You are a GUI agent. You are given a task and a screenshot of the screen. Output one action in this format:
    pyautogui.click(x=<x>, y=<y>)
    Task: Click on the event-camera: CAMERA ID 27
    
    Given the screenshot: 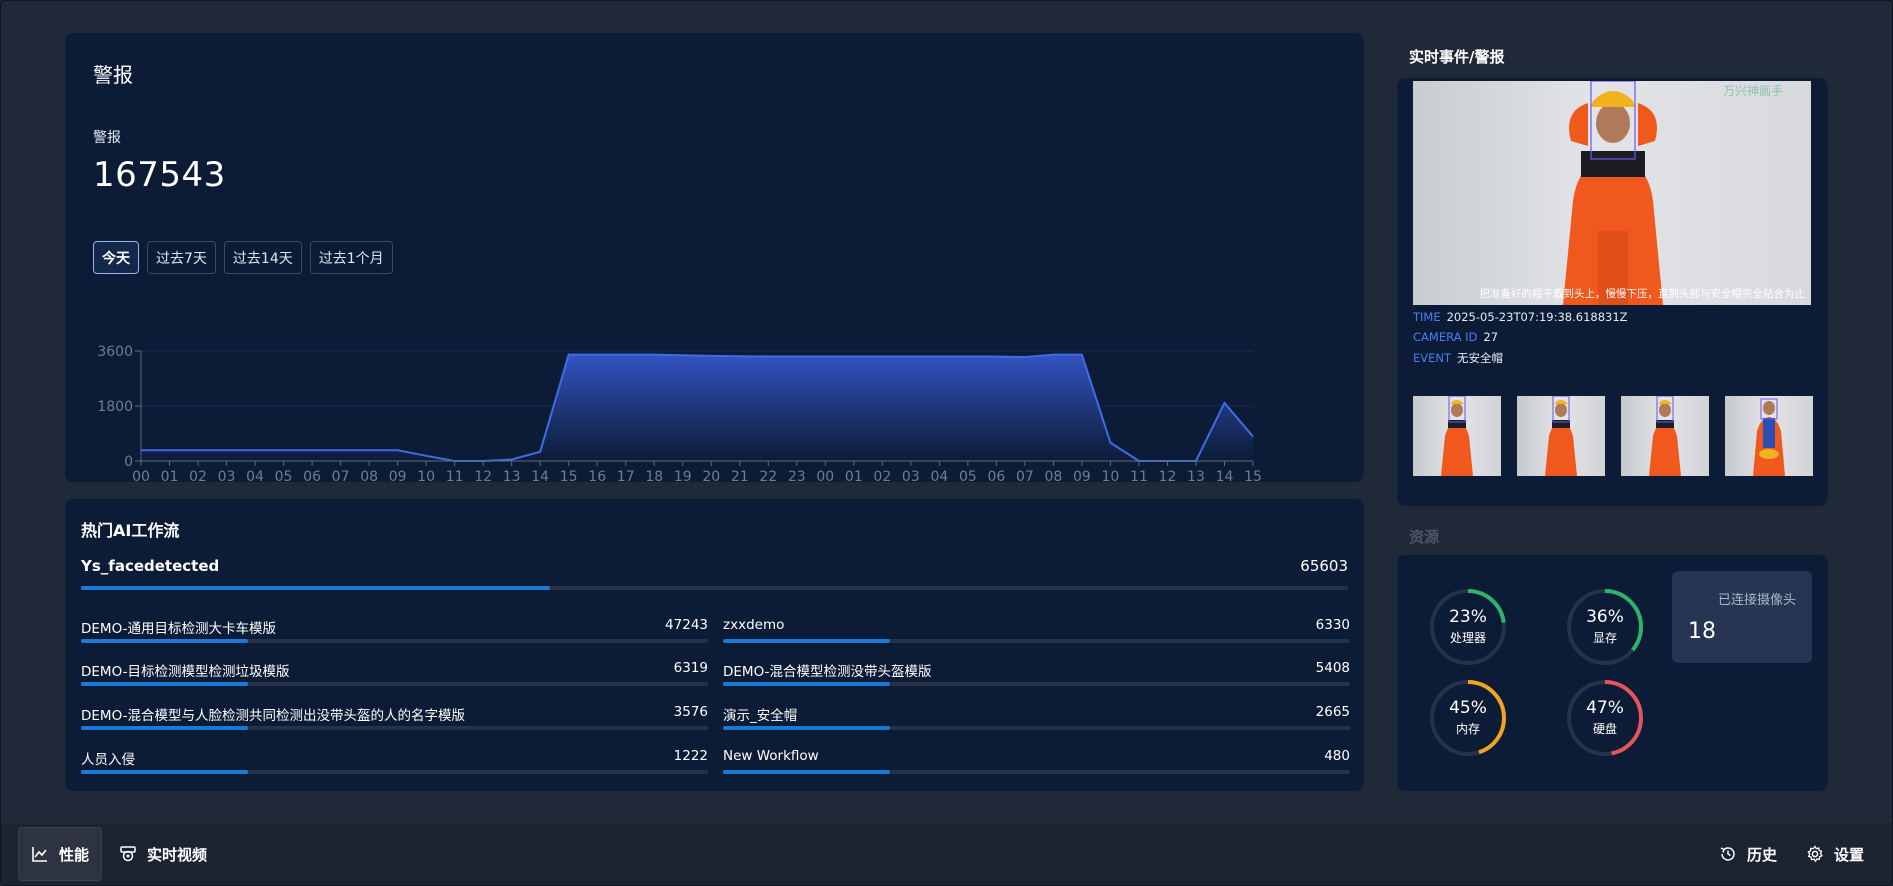 What is the action you would take?
    pyautogui.click(x=1455, y=337)
    